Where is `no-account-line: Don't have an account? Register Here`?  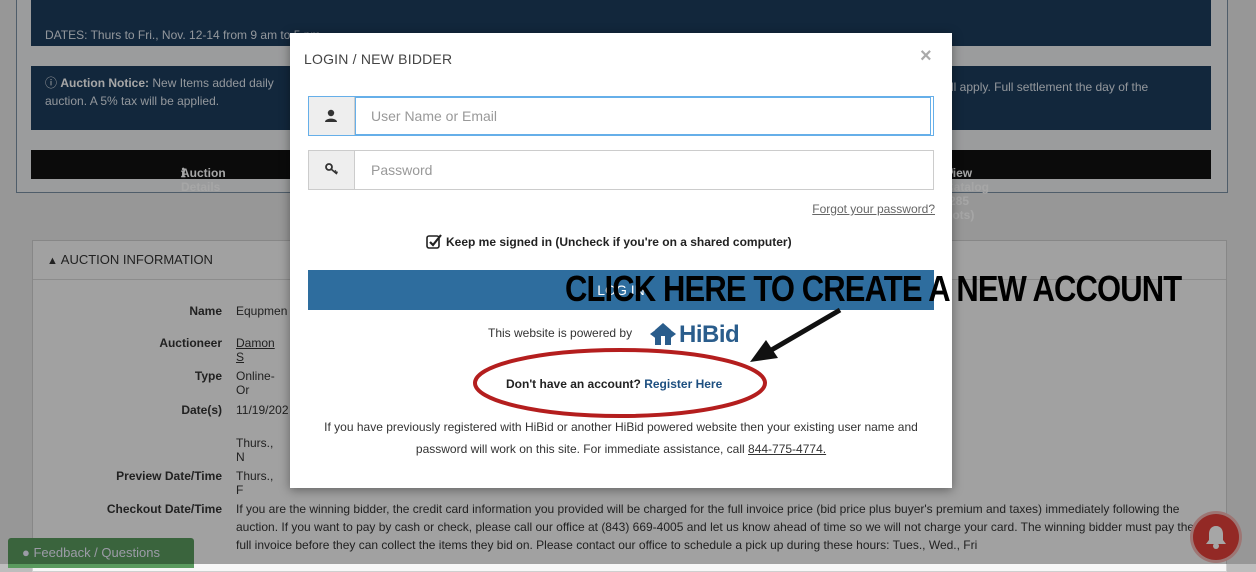 no-account-line: Don't have an account? Register Here is located at coordinates (614, 384).